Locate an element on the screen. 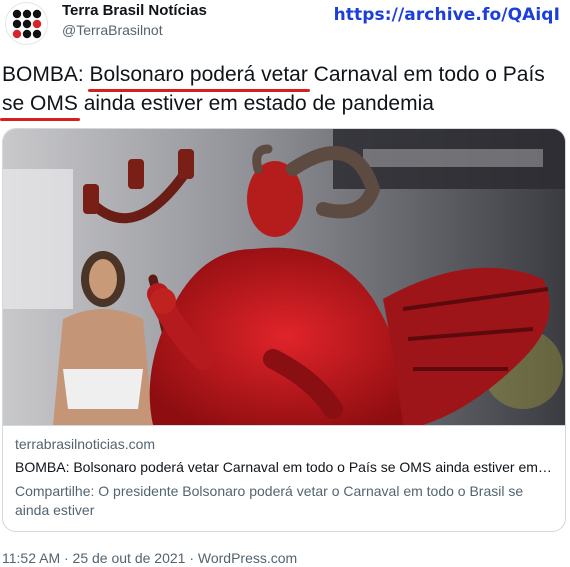  dot-grid-logo-icon is located at coordinates (26, 23).